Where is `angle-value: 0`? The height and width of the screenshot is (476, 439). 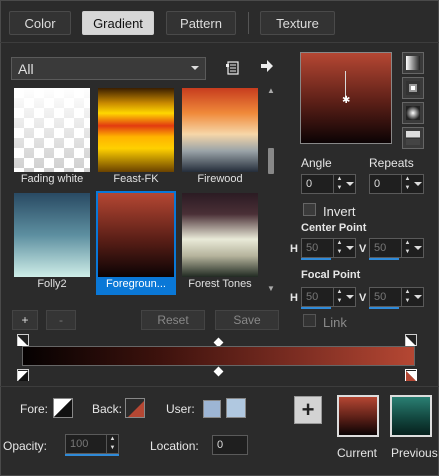 angle-value: 0 is located at coordinates (309, 184).